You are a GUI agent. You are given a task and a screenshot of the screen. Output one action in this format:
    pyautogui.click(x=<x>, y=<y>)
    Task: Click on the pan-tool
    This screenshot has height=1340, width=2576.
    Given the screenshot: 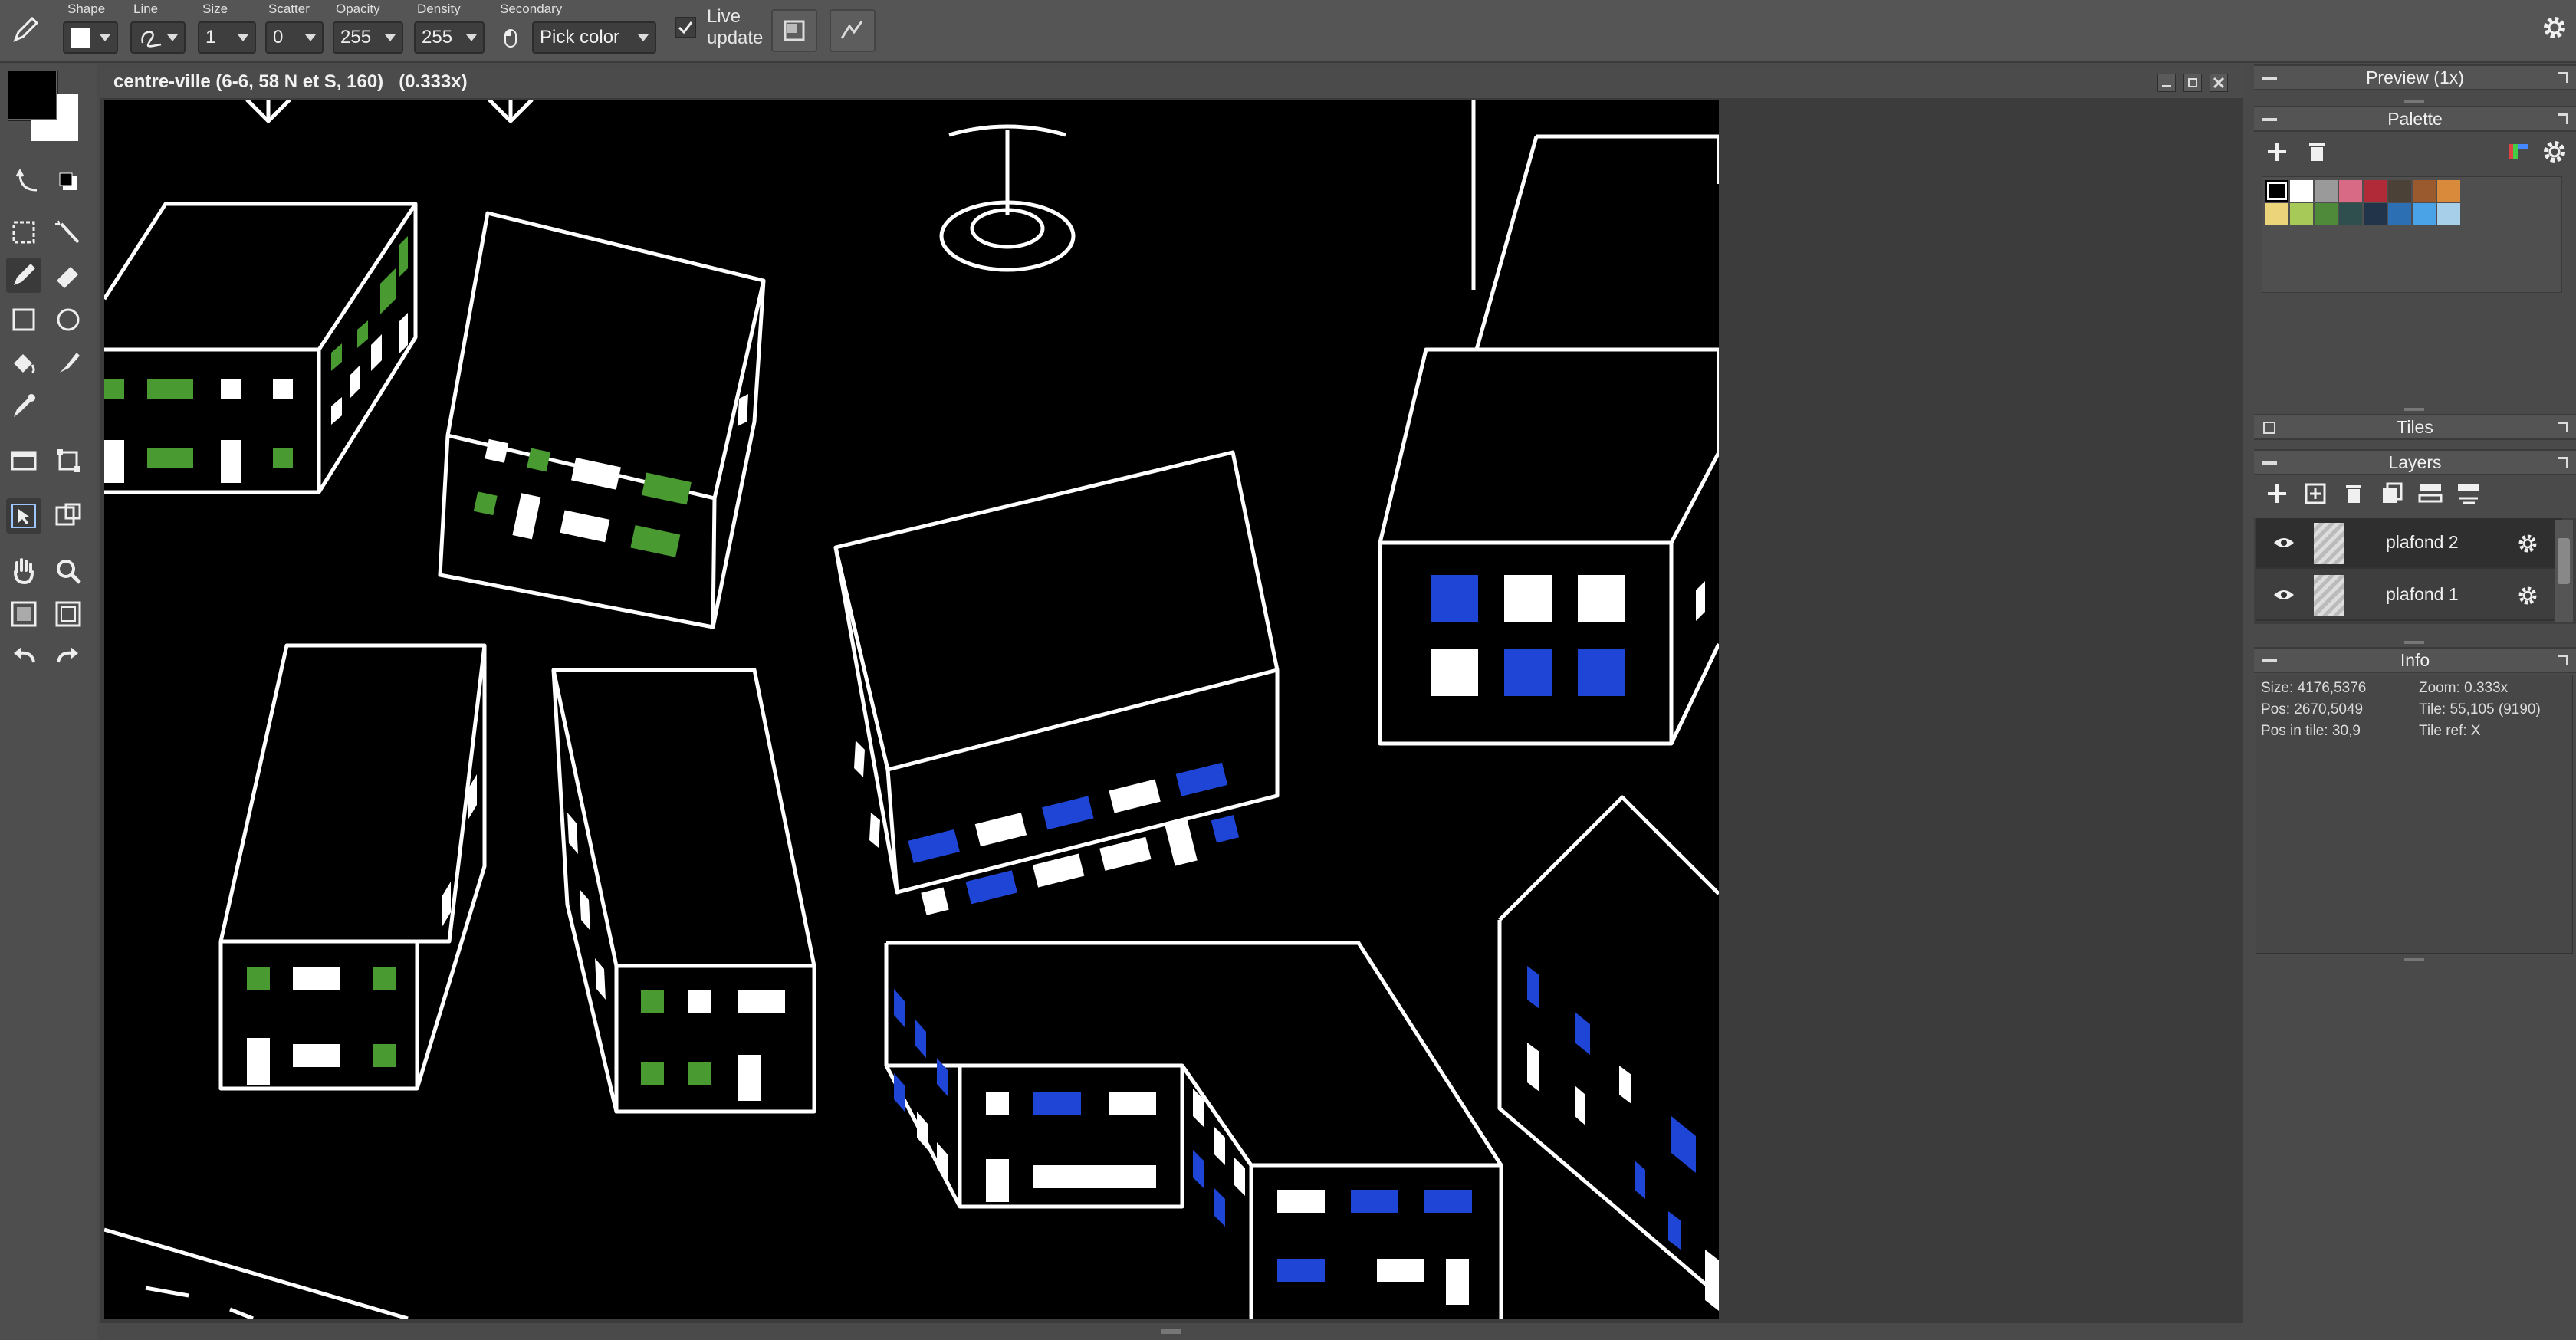 What is the action you would take?
    pyautogui.click(x=24, y=571)
    